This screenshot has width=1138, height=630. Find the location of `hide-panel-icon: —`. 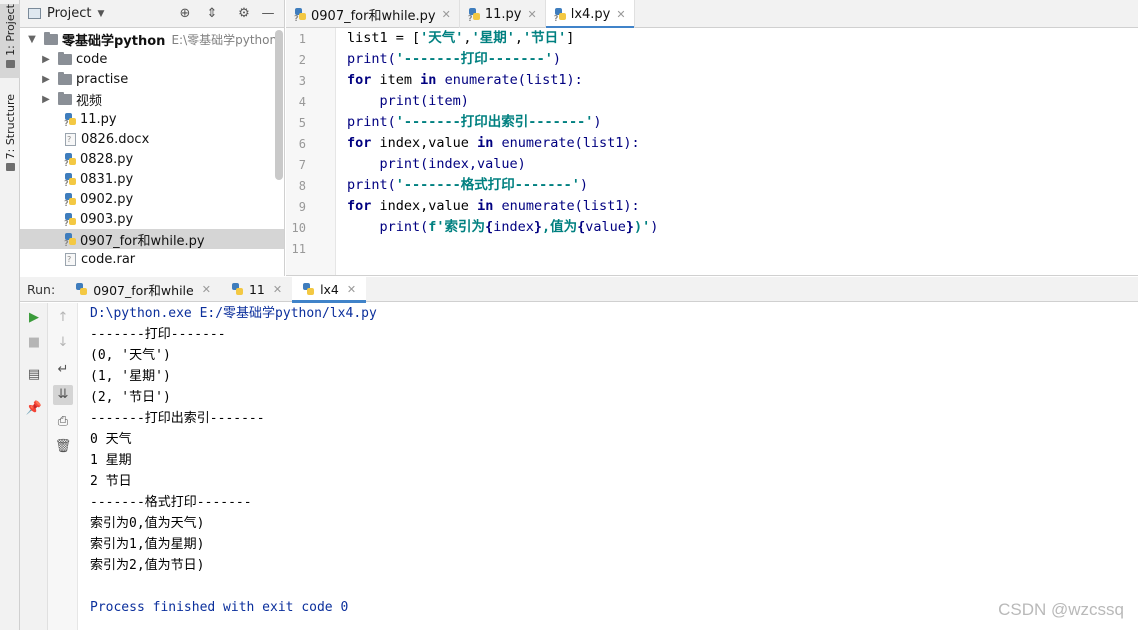

hide-panel-icon: — is located at coordinates (268, 14).